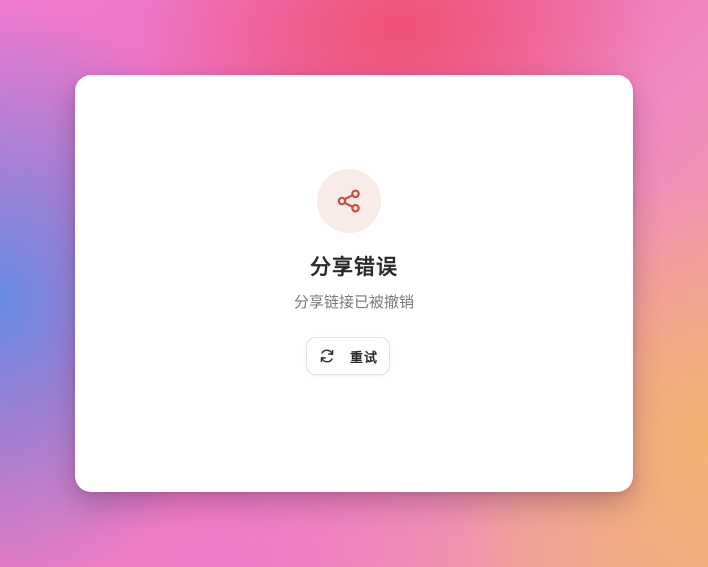 The image size is (708, 567). What do you see at coordinates (363, 357) in the screenshot?
I see `retry-button-label: 重试` at bounding box center [363, 357].